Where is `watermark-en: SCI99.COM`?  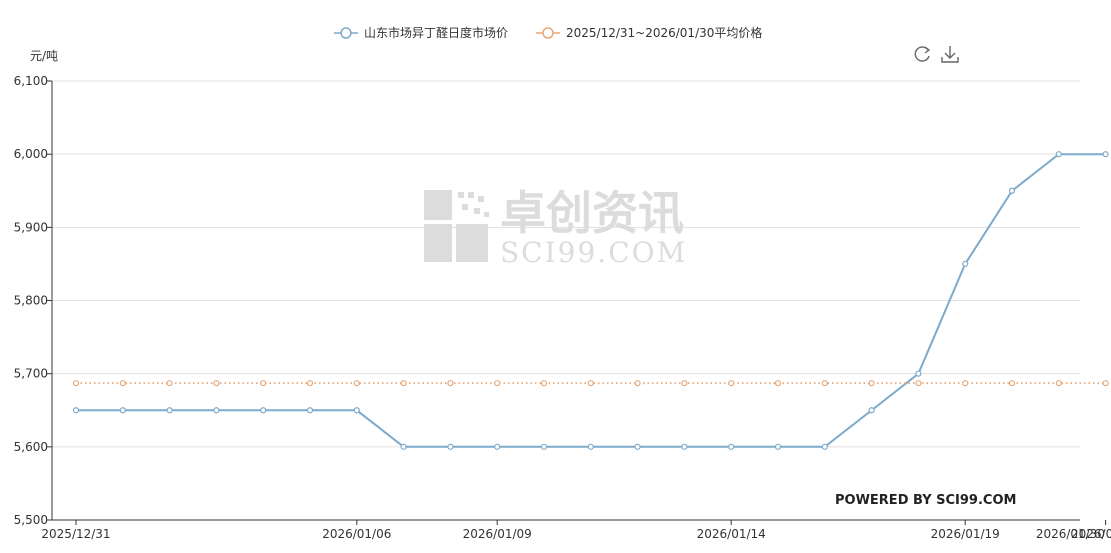
watermark-en: SCI99.COM is located at coordinates (593, 252).